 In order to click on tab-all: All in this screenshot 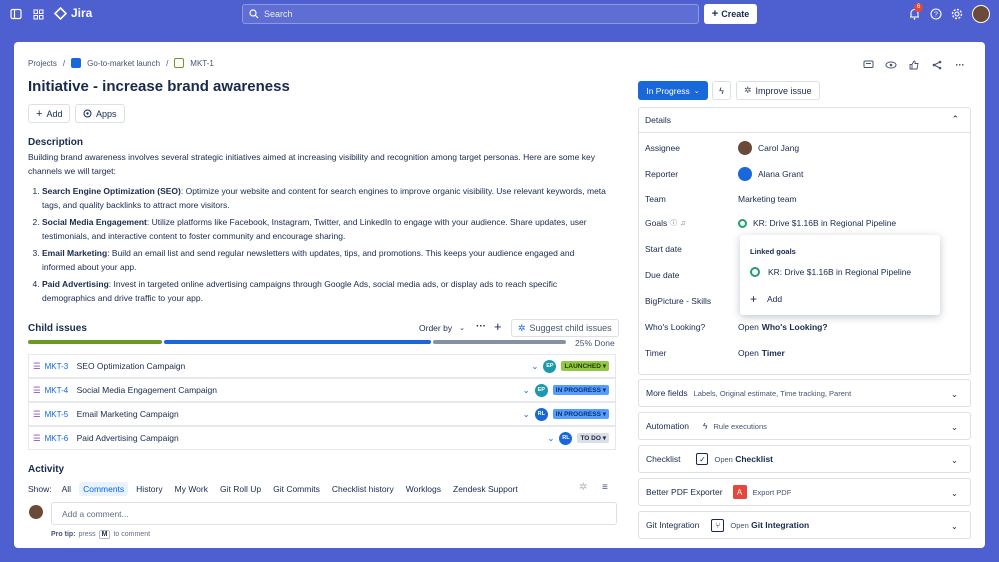, I will do `click(66, 489)`.